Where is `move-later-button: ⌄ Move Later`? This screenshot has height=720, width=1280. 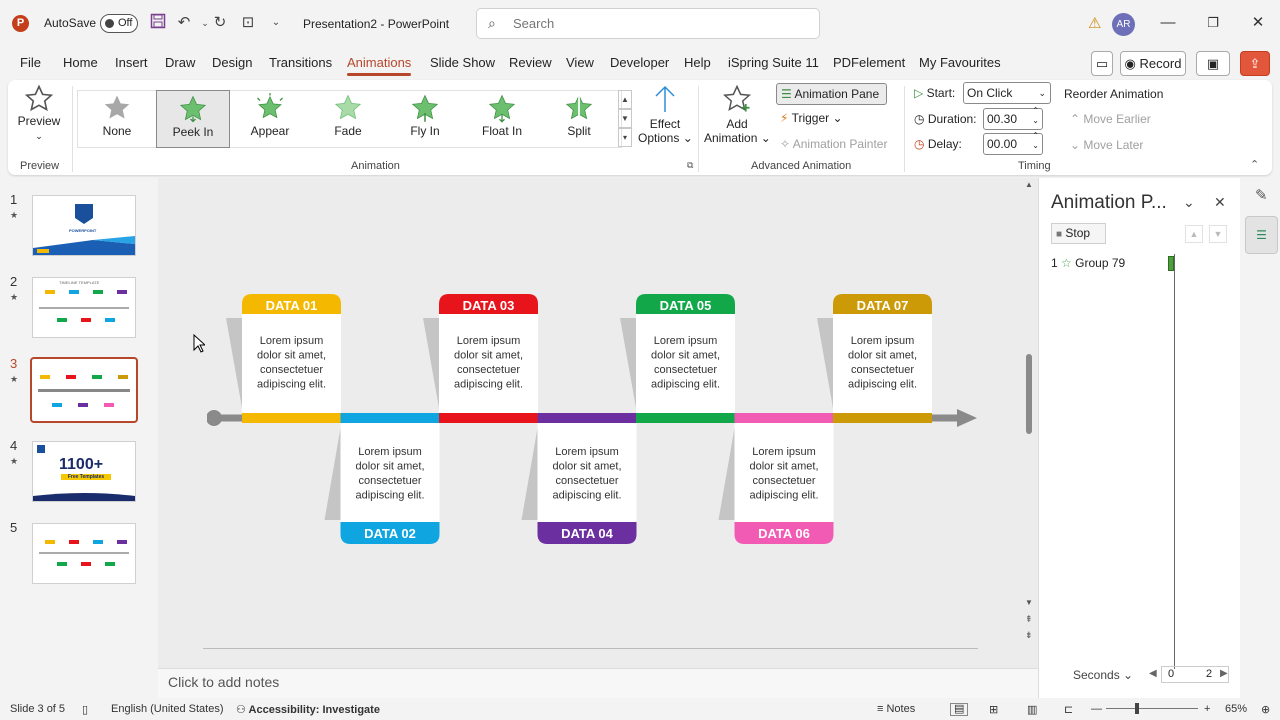 move-later-button: ⌄ Move Later is located at coordinates (1106, 145).